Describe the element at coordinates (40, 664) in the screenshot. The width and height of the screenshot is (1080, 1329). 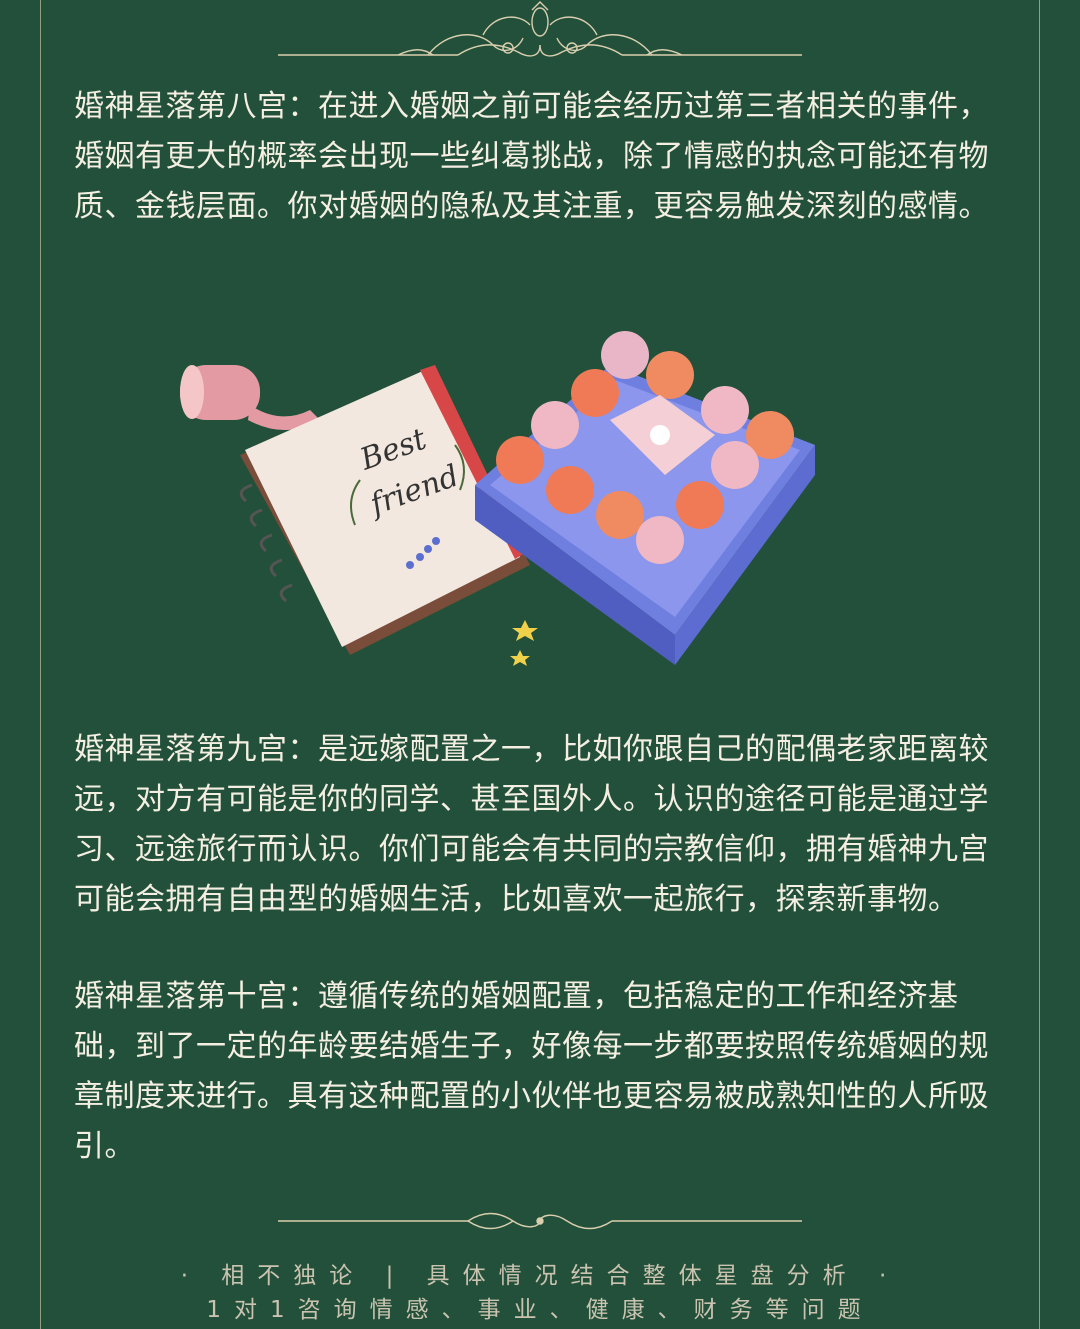
I see `frame-border-left` at that location.